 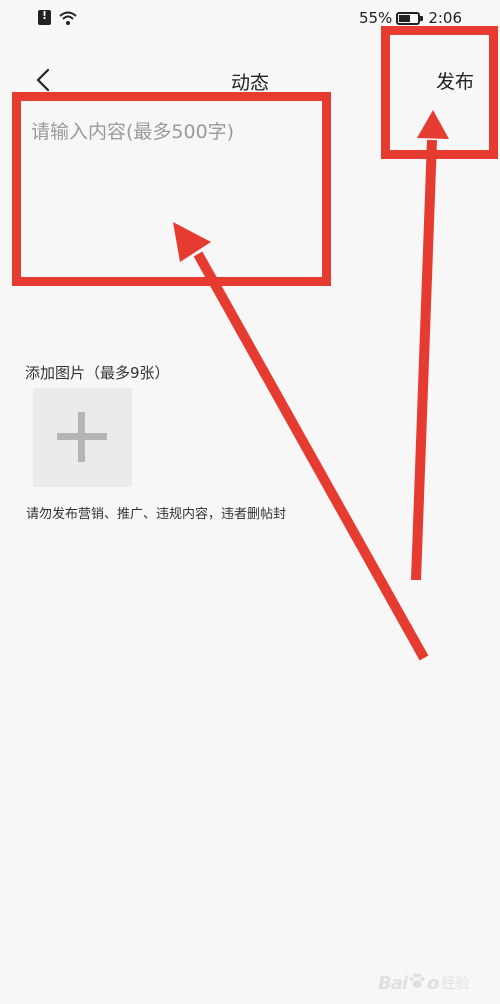 What do you see at coordinates (57, 17) in the screenshot?
I see `status-bar-left` at bounding box center [57, 17].